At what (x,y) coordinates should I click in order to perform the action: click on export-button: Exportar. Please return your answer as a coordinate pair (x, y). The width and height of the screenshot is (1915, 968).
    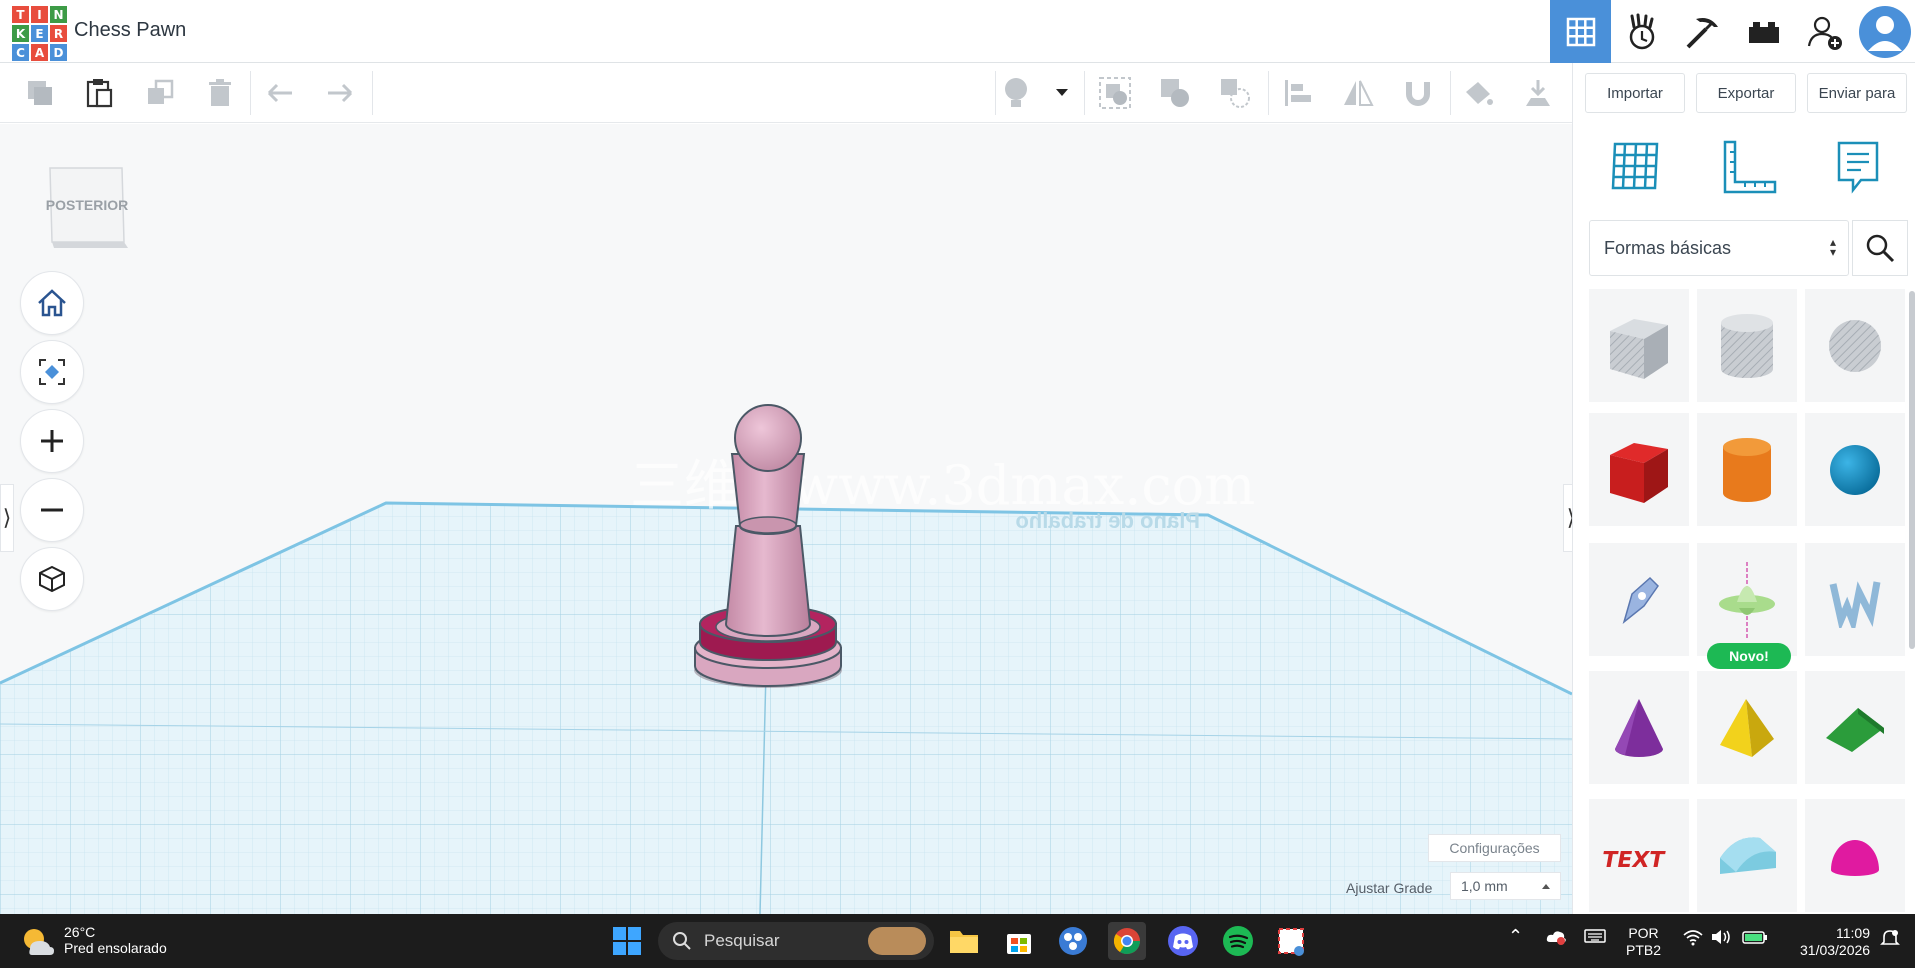
    Looking at the image, I should click on (1746, 93).